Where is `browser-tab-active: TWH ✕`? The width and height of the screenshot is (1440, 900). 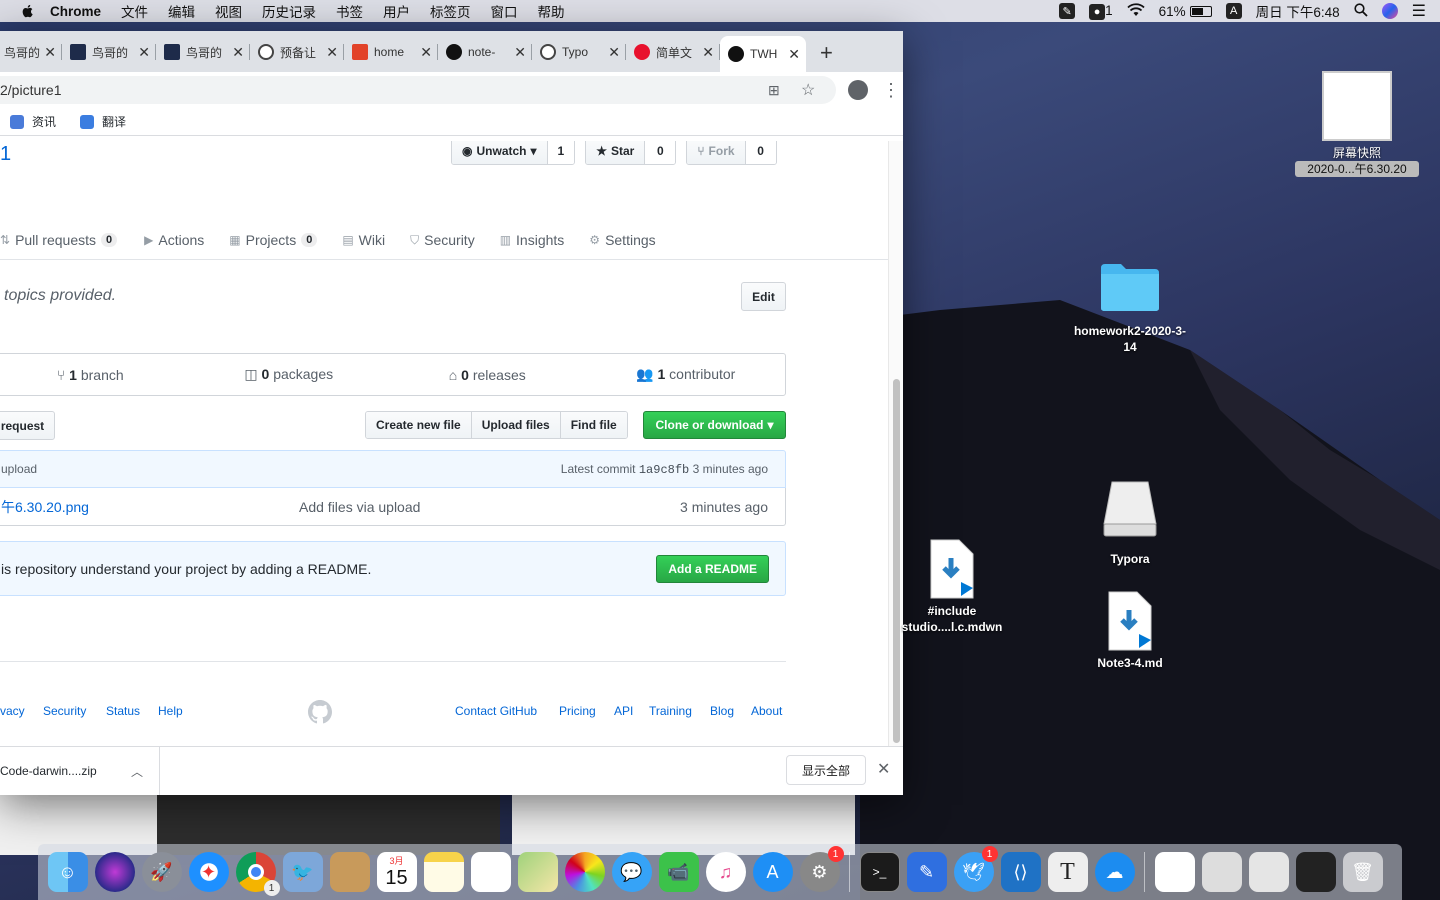 browser-tab-active: TWH ✕ is located at coordinates (763, 54).